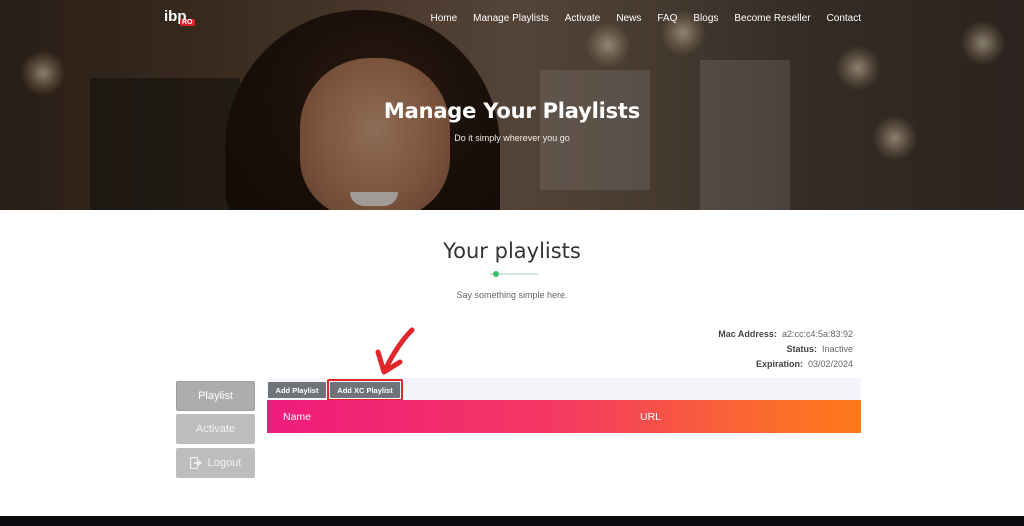 The height and width of the screenshot is (526, 1024). I want to click on nav-become-reseller: Become Reseller, so click(772, 18).